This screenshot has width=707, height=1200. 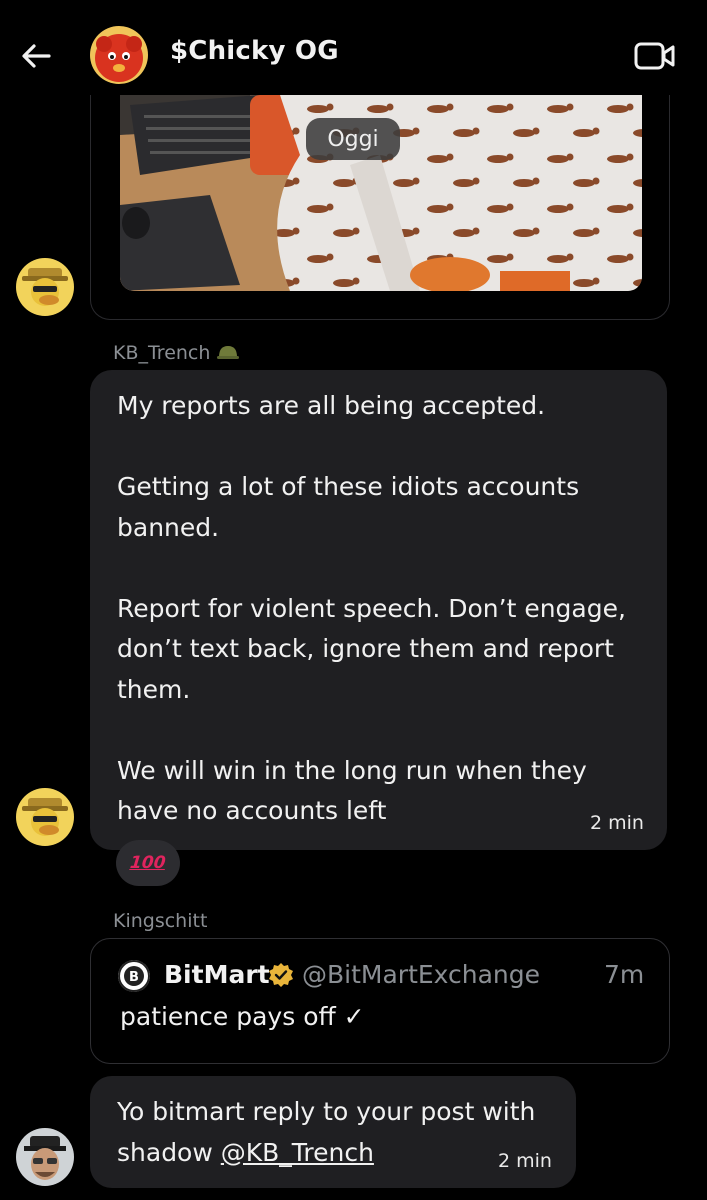 I want to click on back-button, so click(x=36, y=56).